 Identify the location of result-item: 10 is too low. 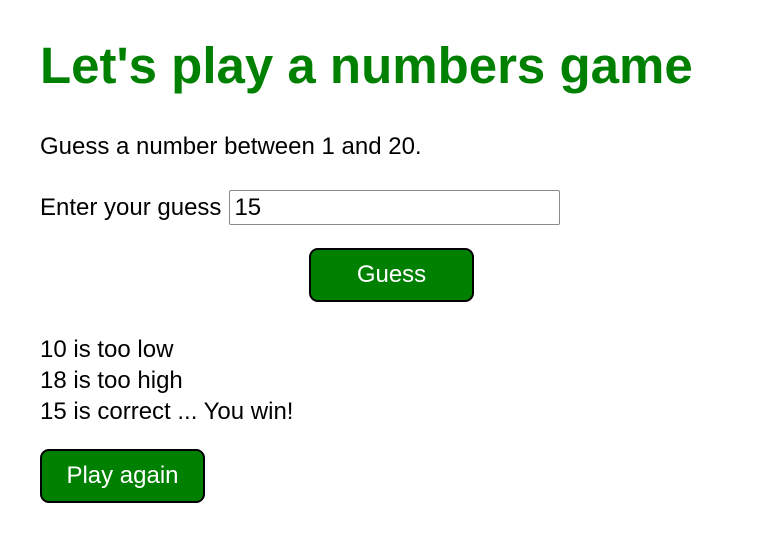
(107, 349).